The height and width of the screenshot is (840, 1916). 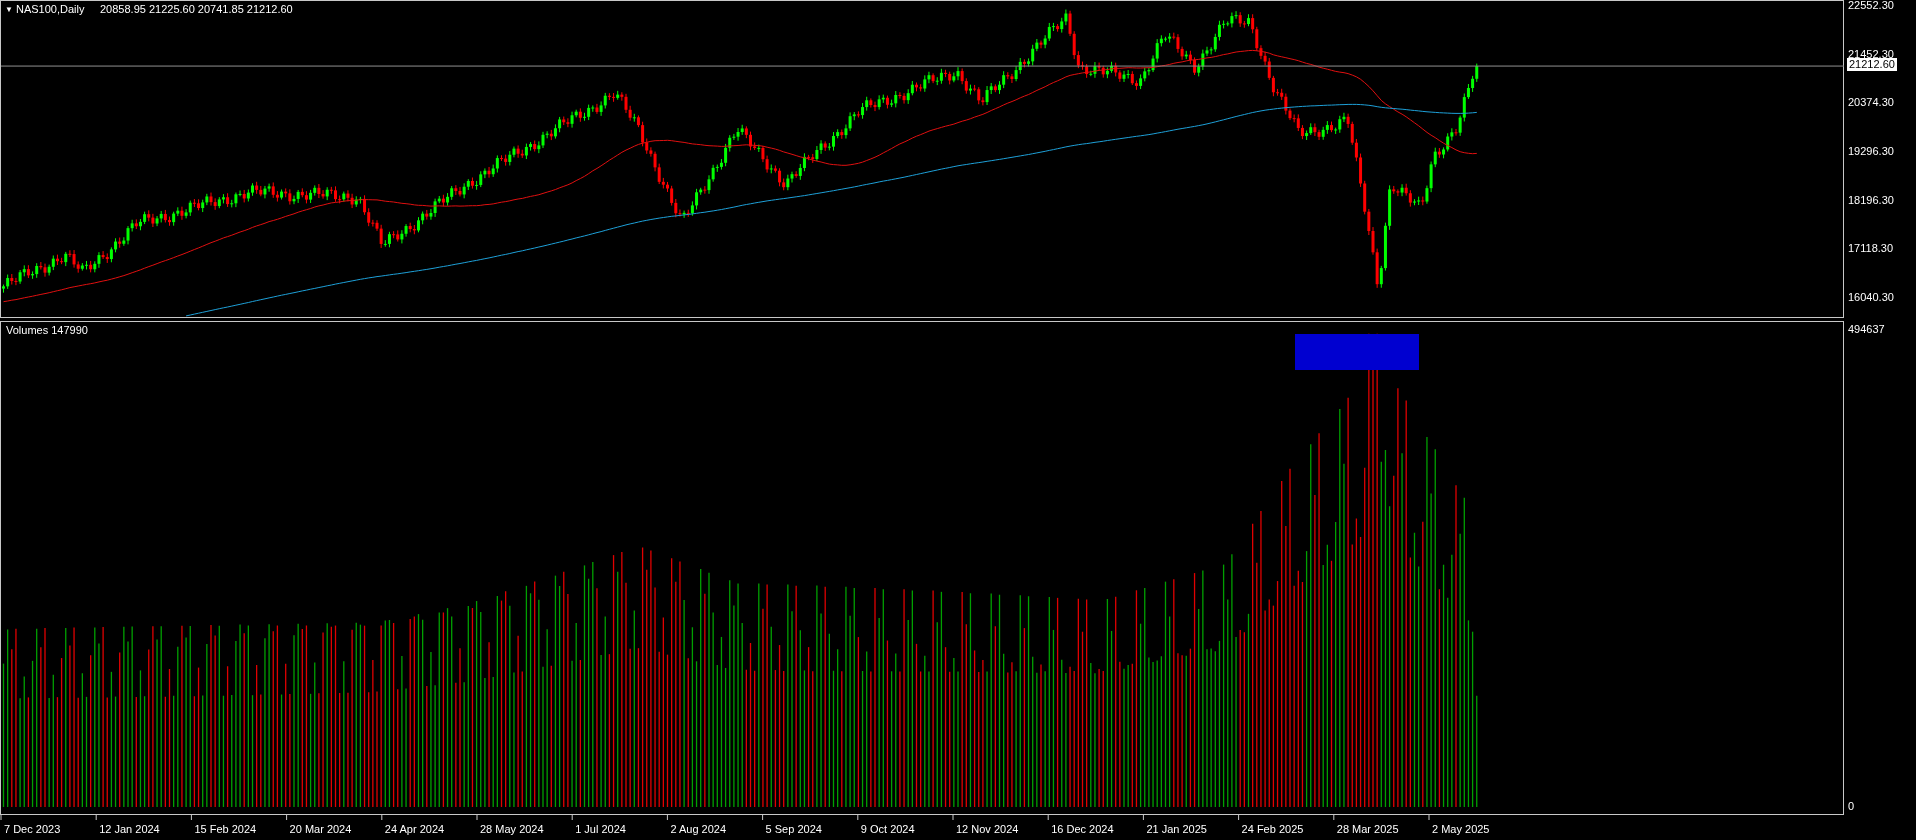 What do you see at coordinates (1871, 200) in the screenshot?
I see `price-axis-label: 18196.30` at bounding box center [1871, 200].